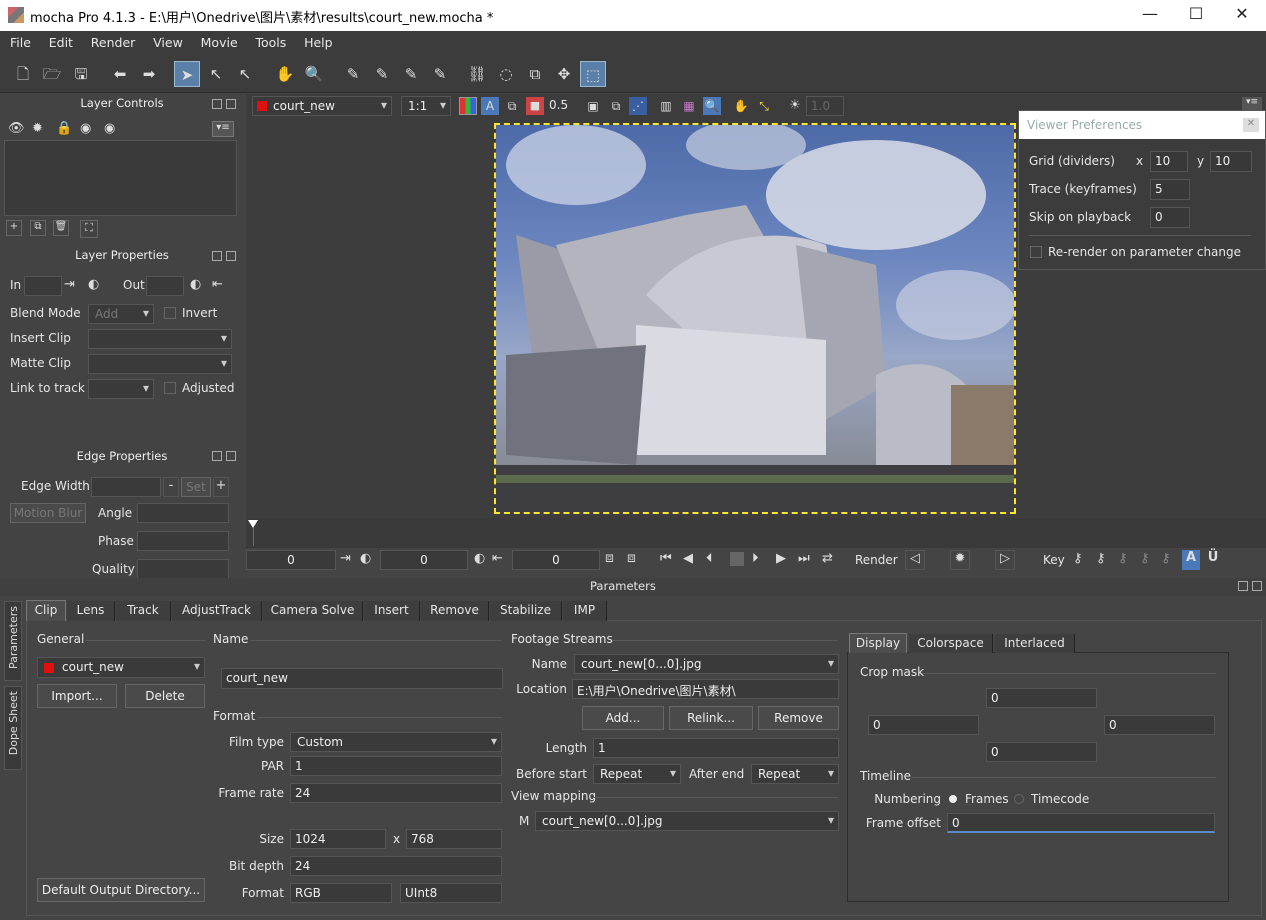 The width and height of the screenshot is (1266, 920). I want to click on fit-timeline-icon: ⧈, so click(631, 558).